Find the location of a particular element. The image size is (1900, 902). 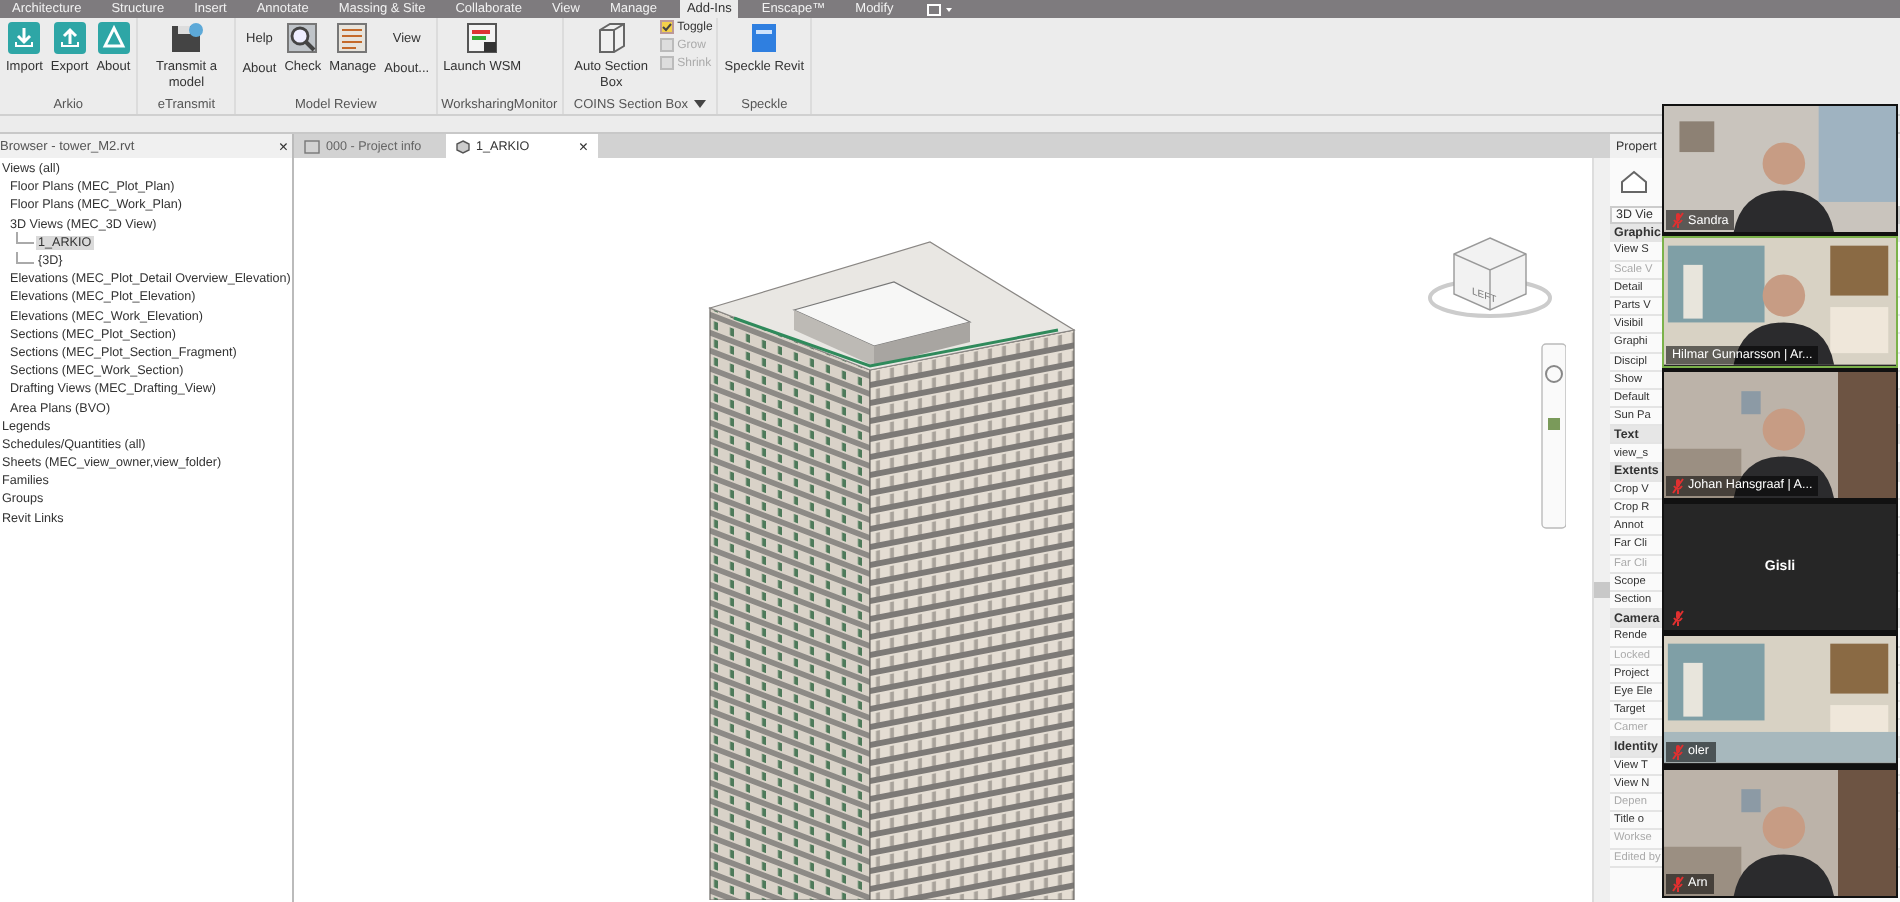

scrollbar is located at coordinates (1601, 530).